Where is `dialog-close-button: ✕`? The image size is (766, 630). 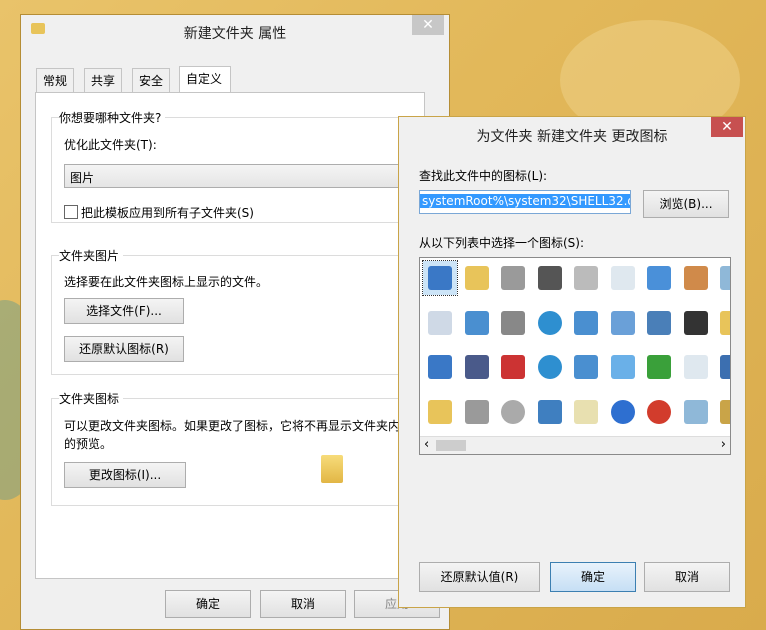
dialog-close-button: ✕ is located at coordinates (727, 127).